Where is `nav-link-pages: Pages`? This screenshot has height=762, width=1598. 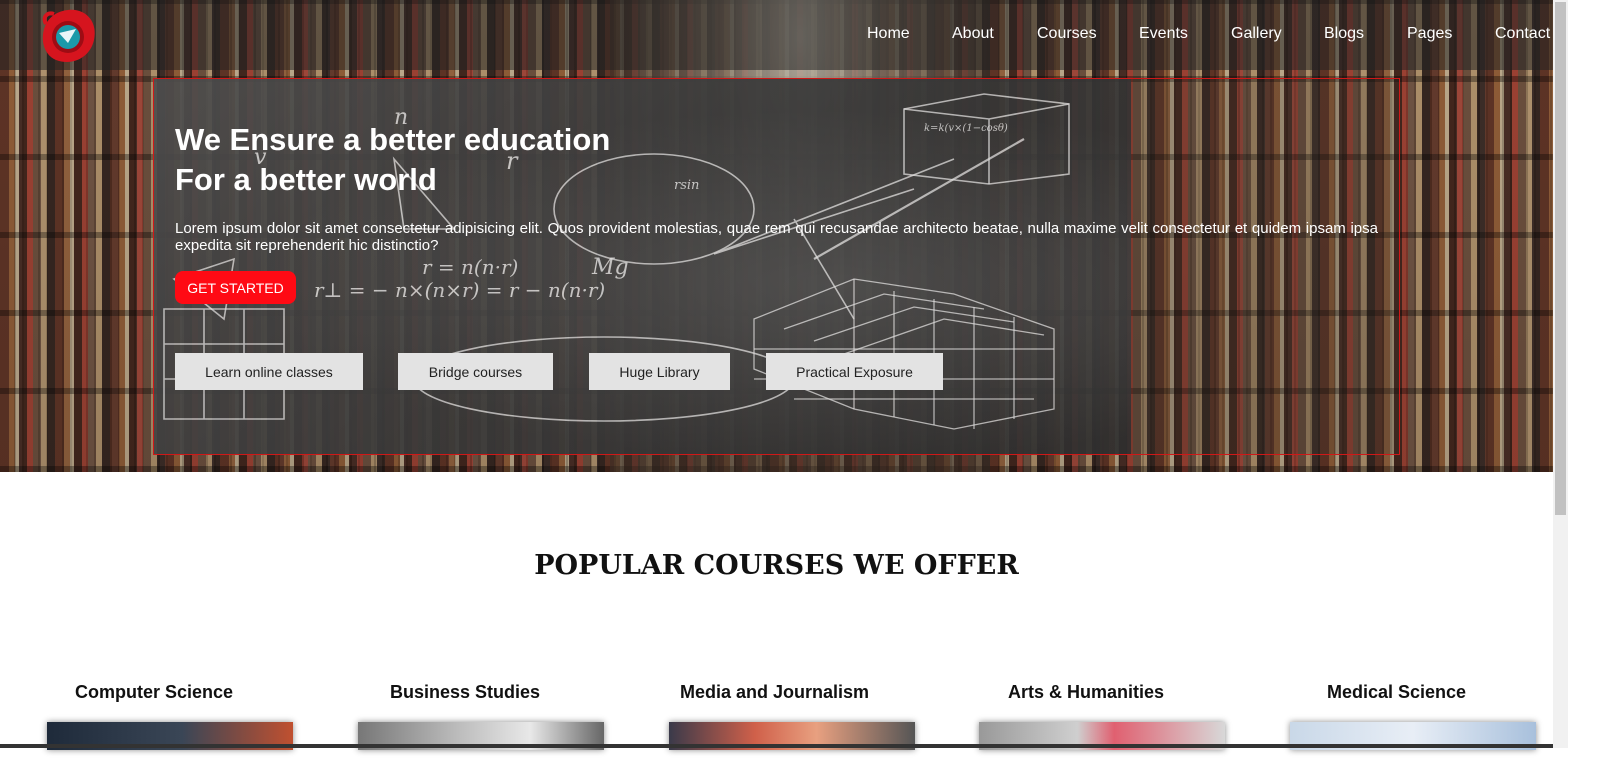 nav-link-pages: Pages is located at coordinates (1429, 34).